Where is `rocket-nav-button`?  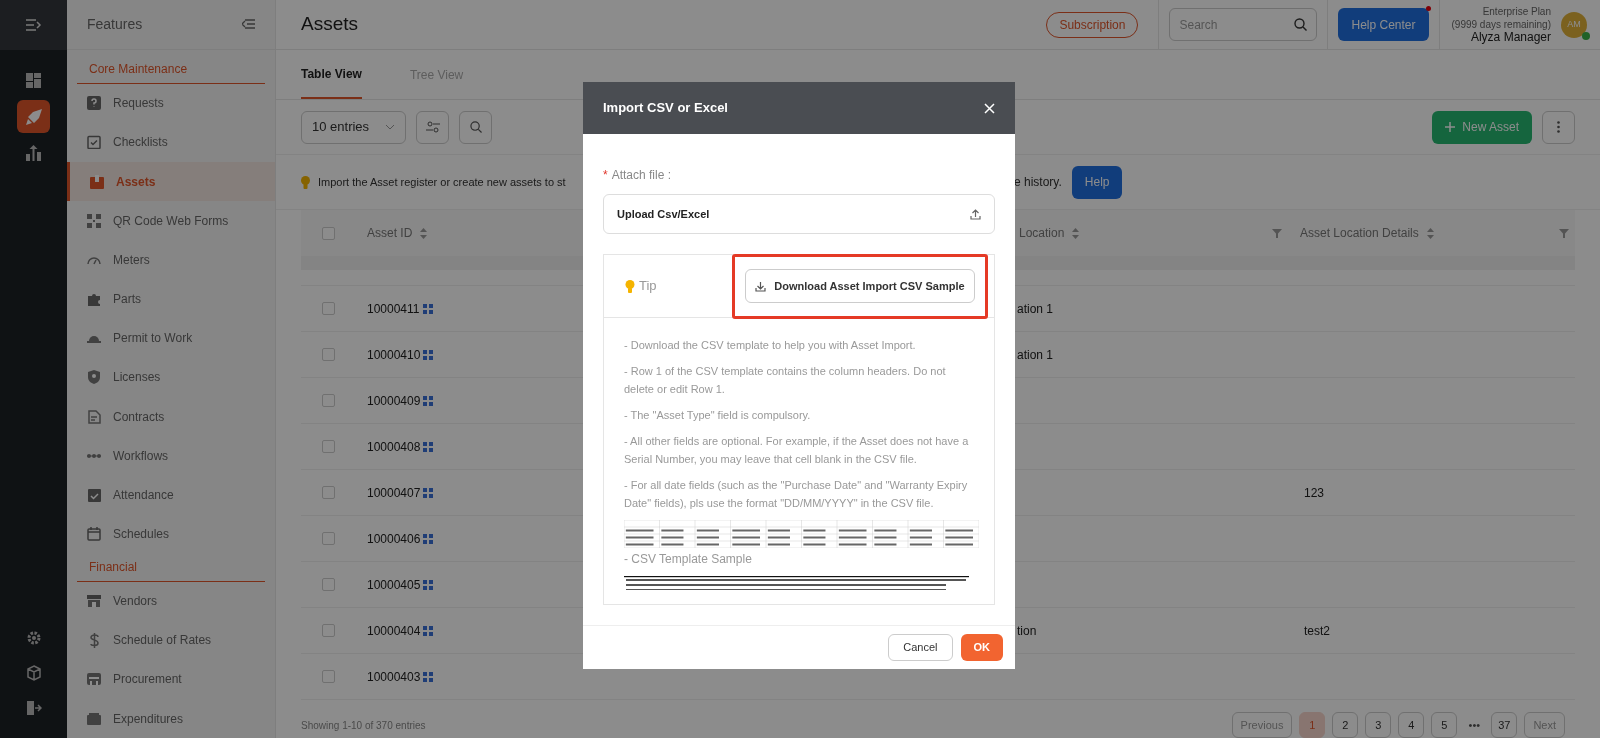 rocket-nav-button is located at coordinates (33, 116).